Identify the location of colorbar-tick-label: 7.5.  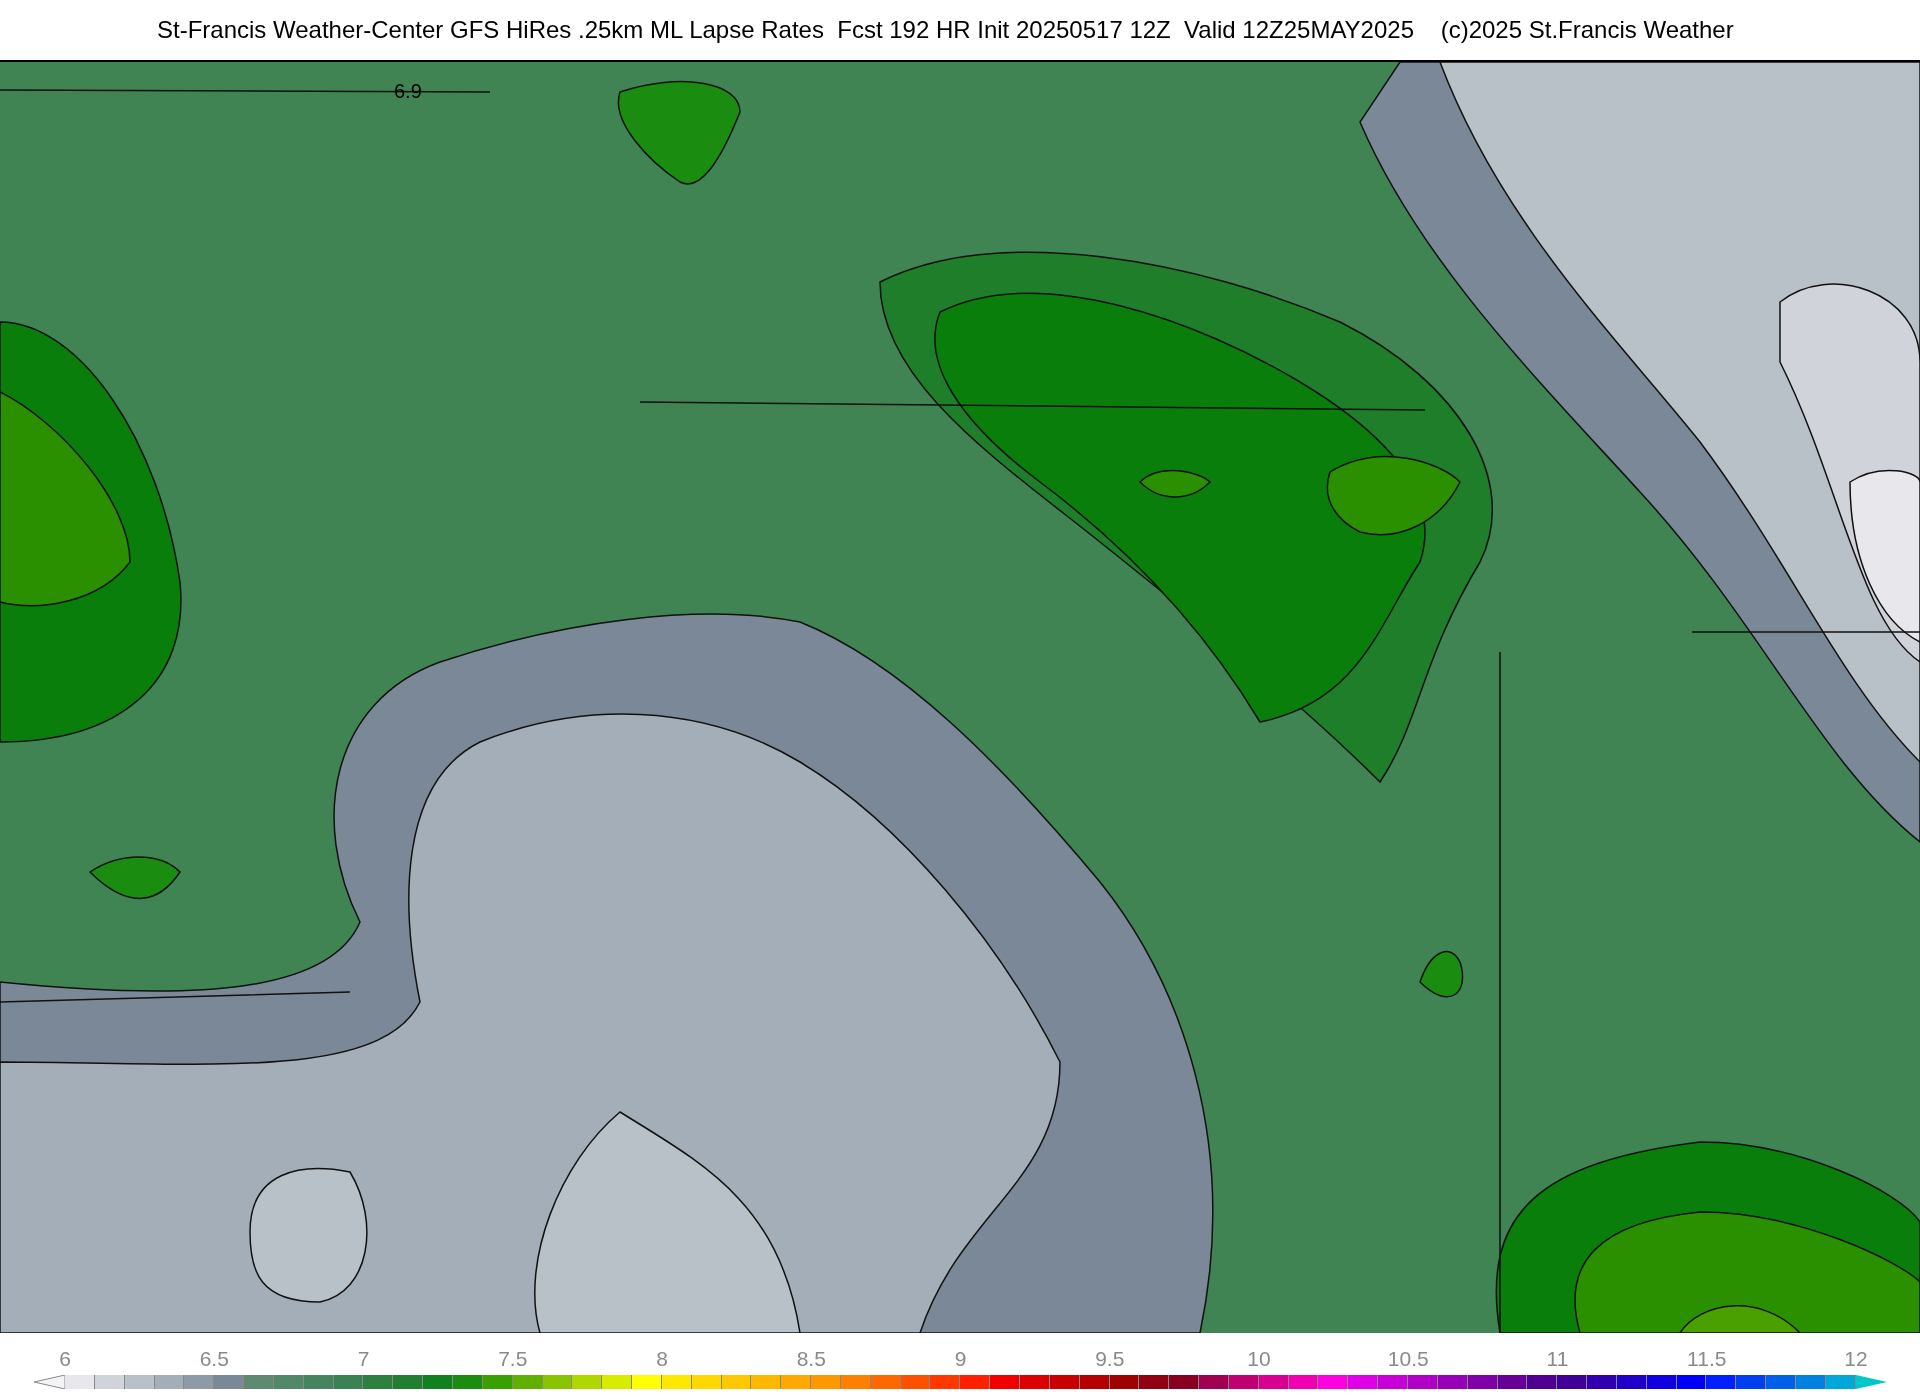
(513, 1359).